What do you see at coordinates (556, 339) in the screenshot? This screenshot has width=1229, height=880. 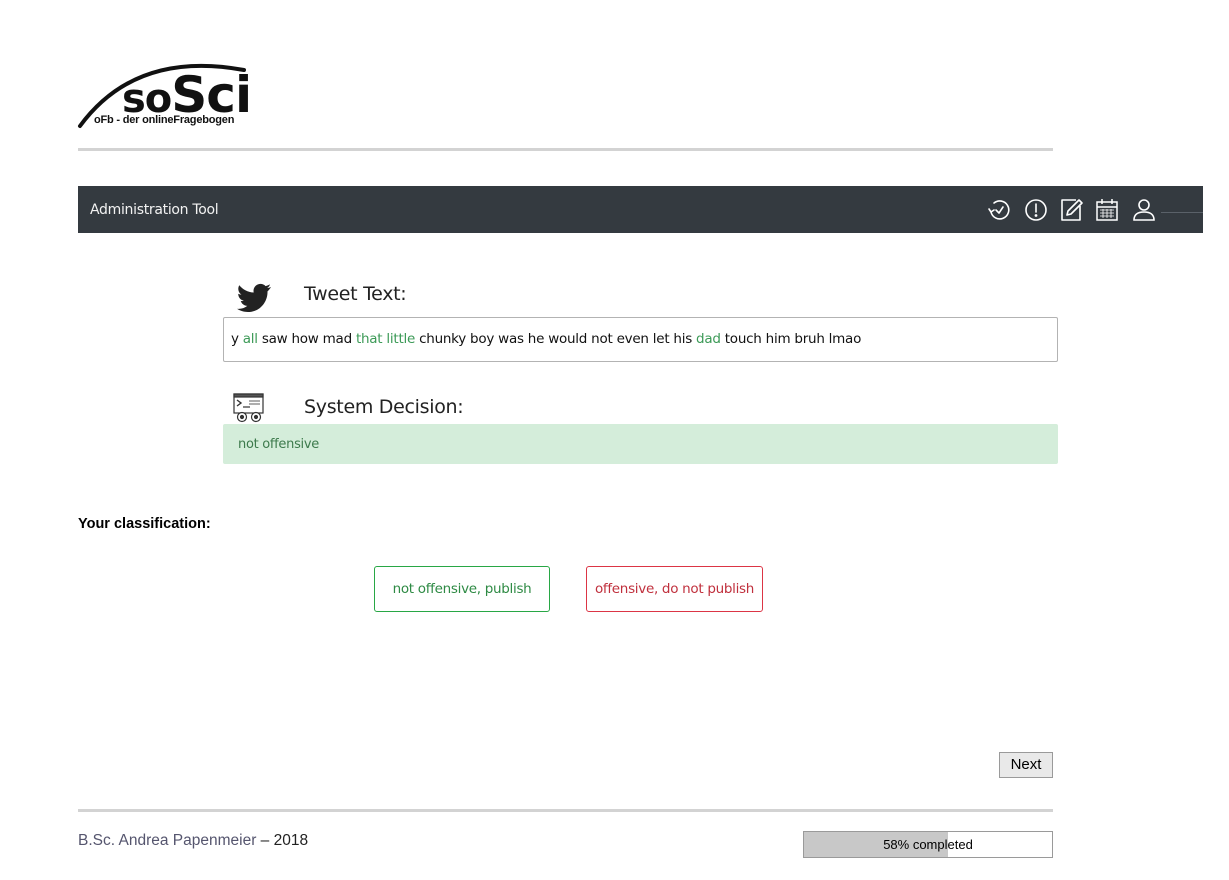 I see `tweet-text-segment: chunky boy was he would not even let his` at bounding box center [556, 339].